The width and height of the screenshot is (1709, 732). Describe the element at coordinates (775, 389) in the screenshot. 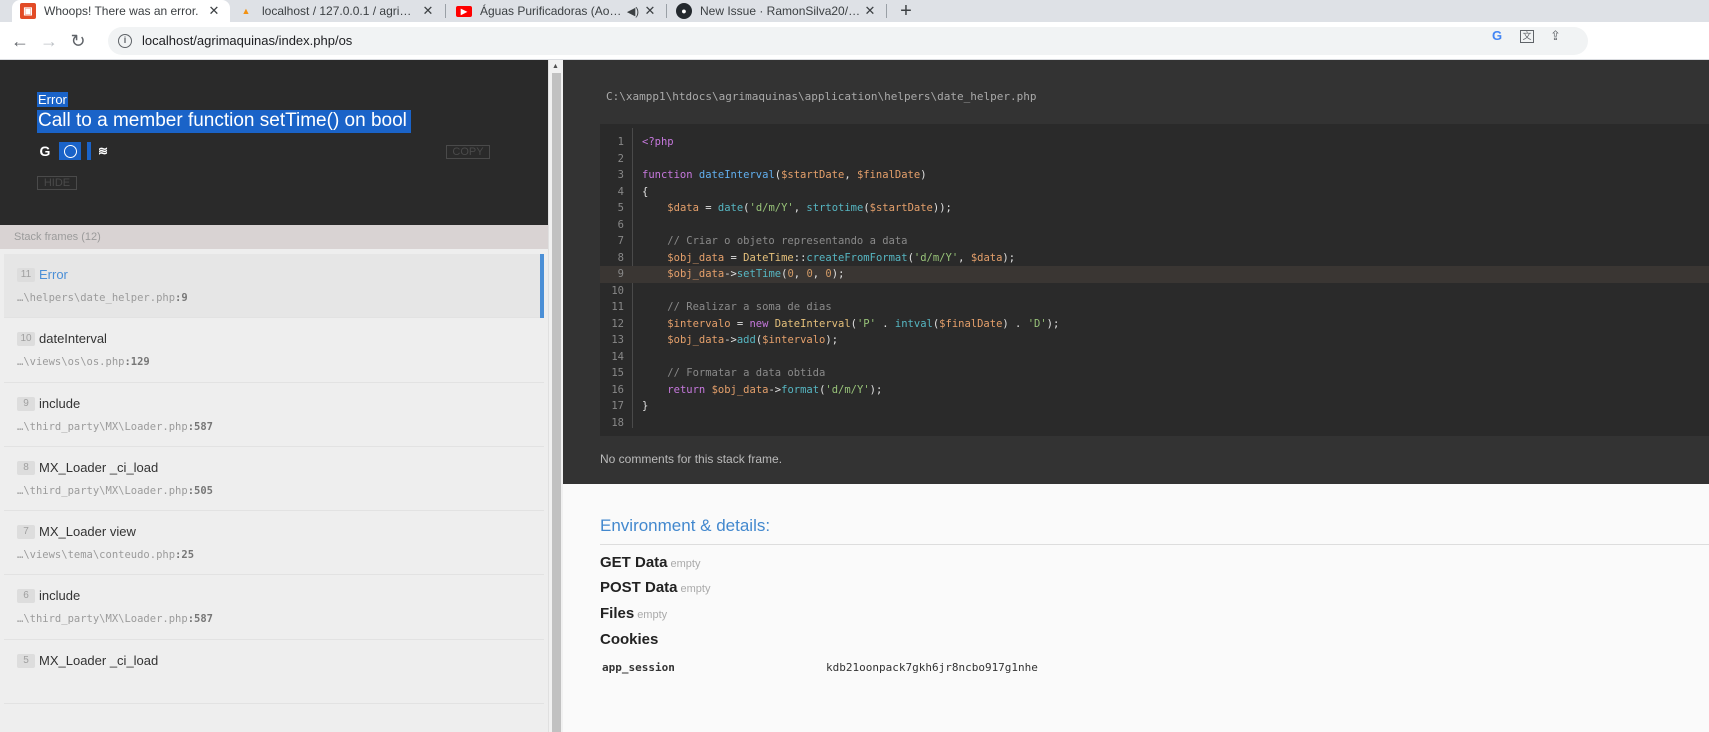

I see `line-source: return $obj_data->format('d/m/Y');` at that location.